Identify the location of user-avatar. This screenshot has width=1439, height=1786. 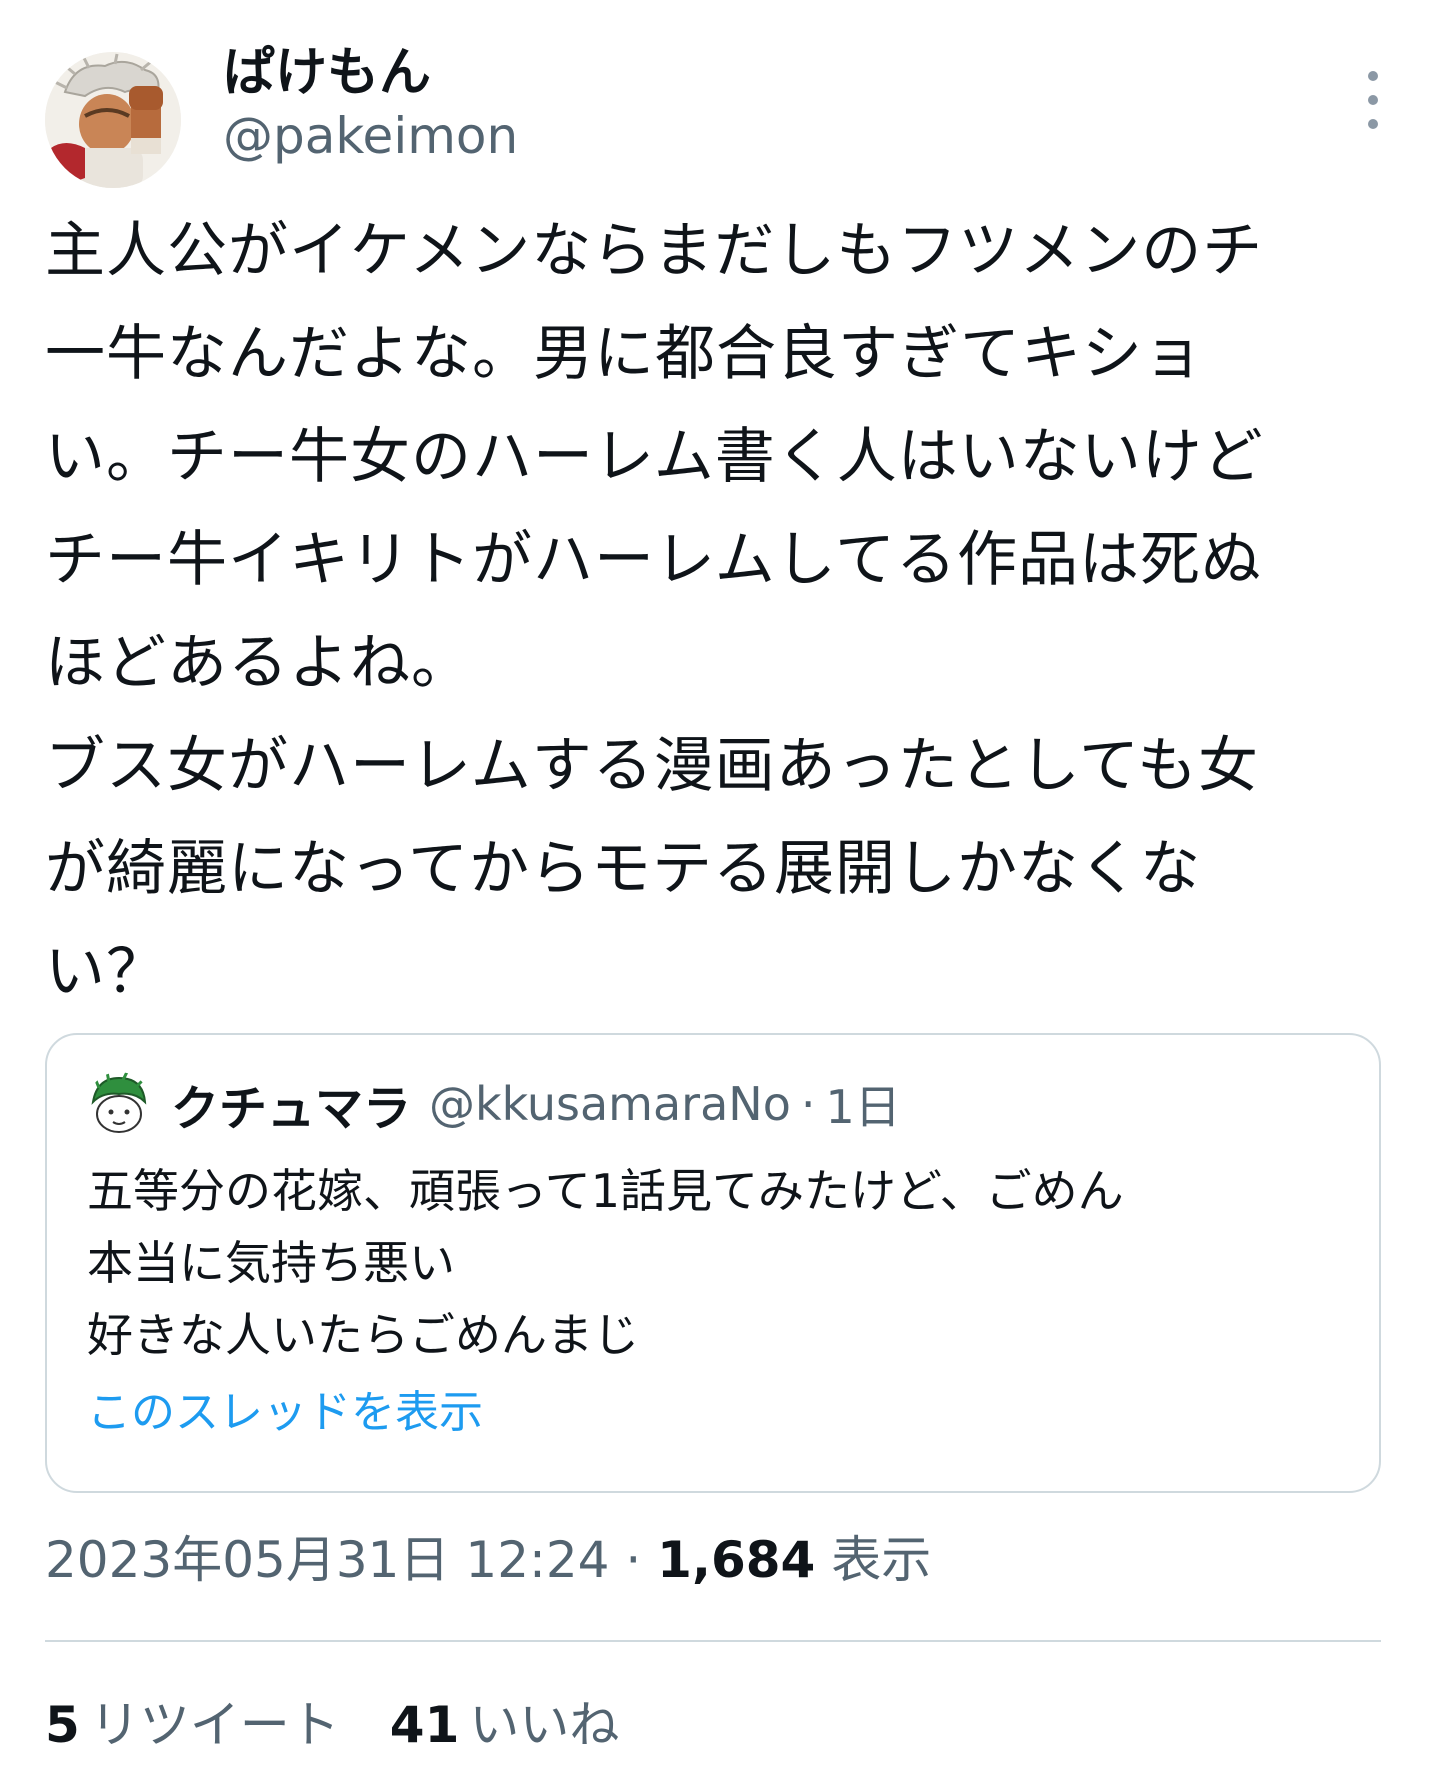
(113, 120).